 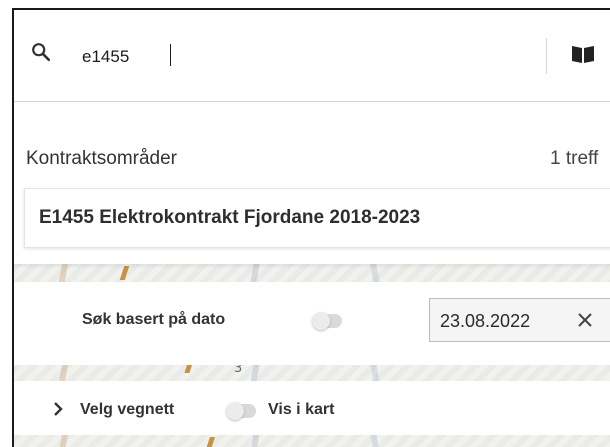 I want to click on result-item-label: E1455 Elektrokontrakt Fjordane 2018-2023, so click(x=230, y=217).